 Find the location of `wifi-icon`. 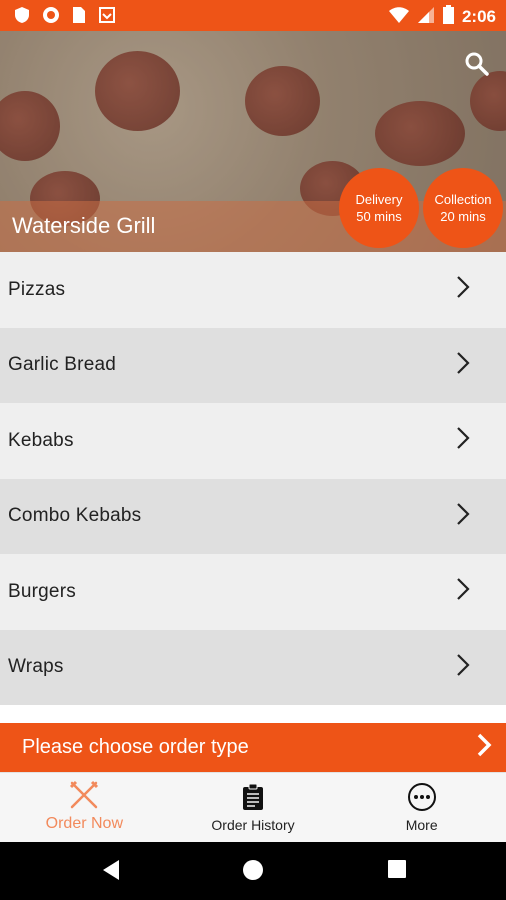

wifi-icon is located at coordinates (398, 17).